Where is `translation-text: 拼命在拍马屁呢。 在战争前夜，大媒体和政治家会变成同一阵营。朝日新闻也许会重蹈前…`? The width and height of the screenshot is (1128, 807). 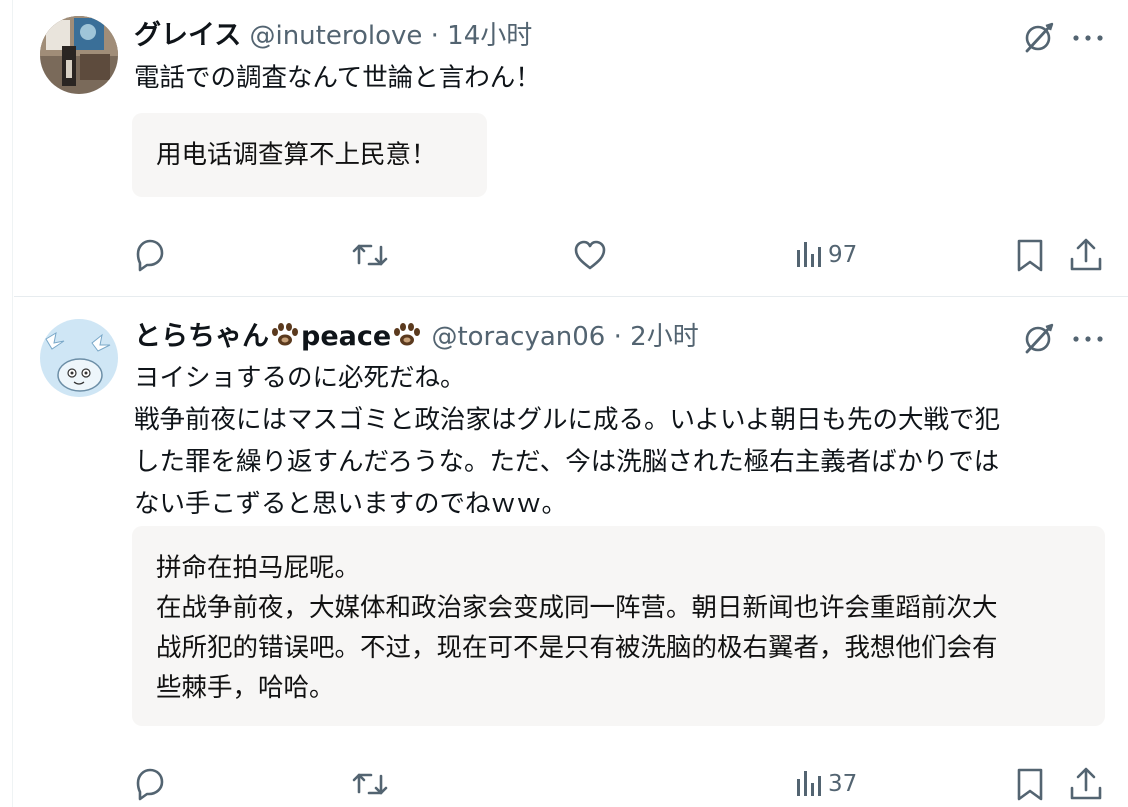
translation-text: 拼命在拍马屁呢。 在战争前夜，大媒体和政治家会变成同一阵营。朝日新闻也许会重蹈前… is located at coordinates (577, 628).